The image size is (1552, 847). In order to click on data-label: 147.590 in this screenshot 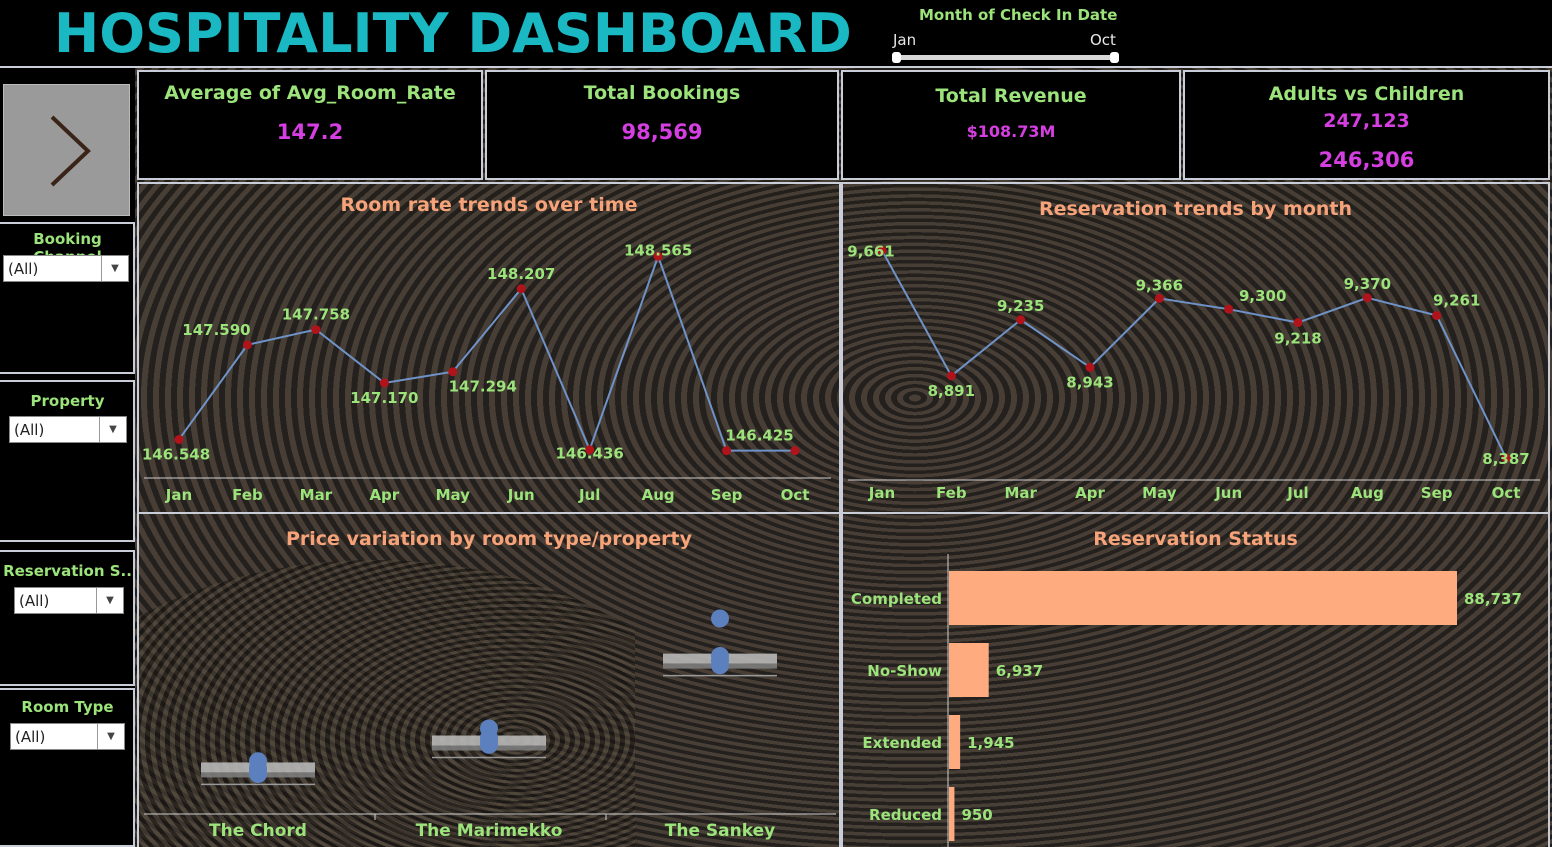, I will do `click(216, 330)`.